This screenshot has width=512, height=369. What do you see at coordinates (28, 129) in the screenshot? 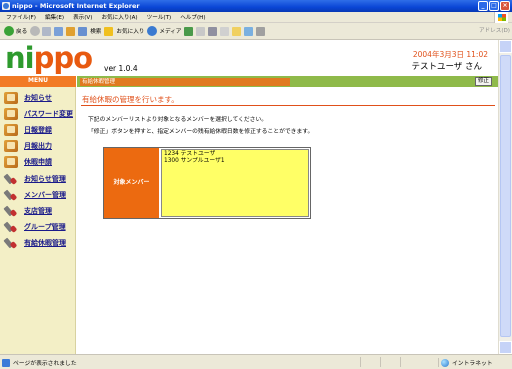
I see `sidebar-item-daily-report: 日報登録` at bounding box center [28, 129].